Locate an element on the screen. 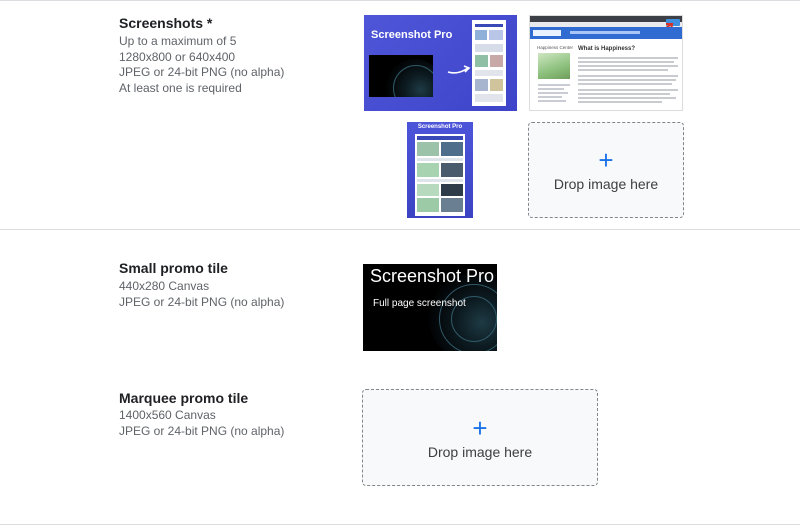  thumbnail-photo is located at coordinates (554, 66).